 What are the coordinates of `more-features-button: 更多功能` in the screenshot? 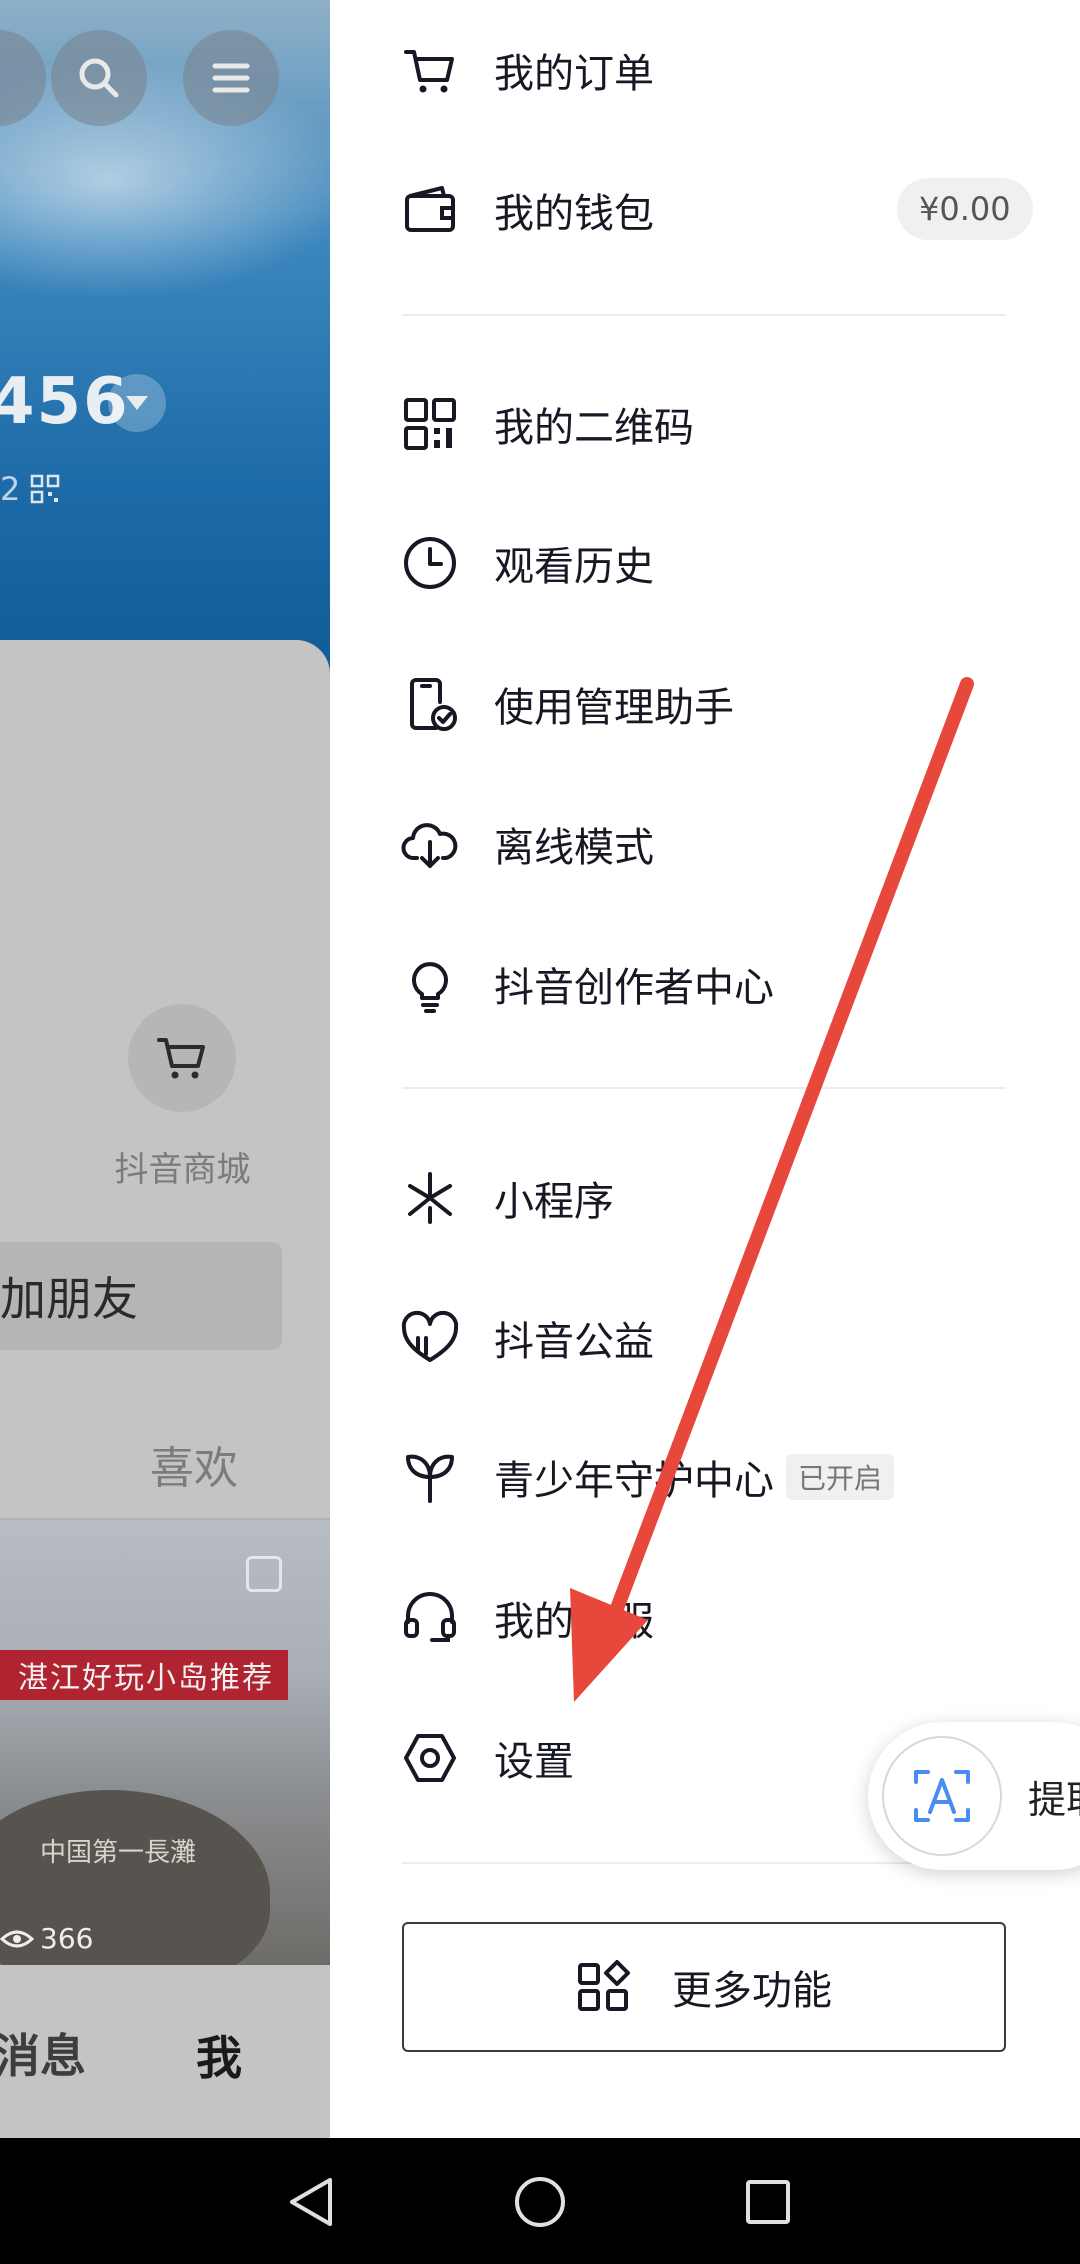 It's located at (704, 1987).